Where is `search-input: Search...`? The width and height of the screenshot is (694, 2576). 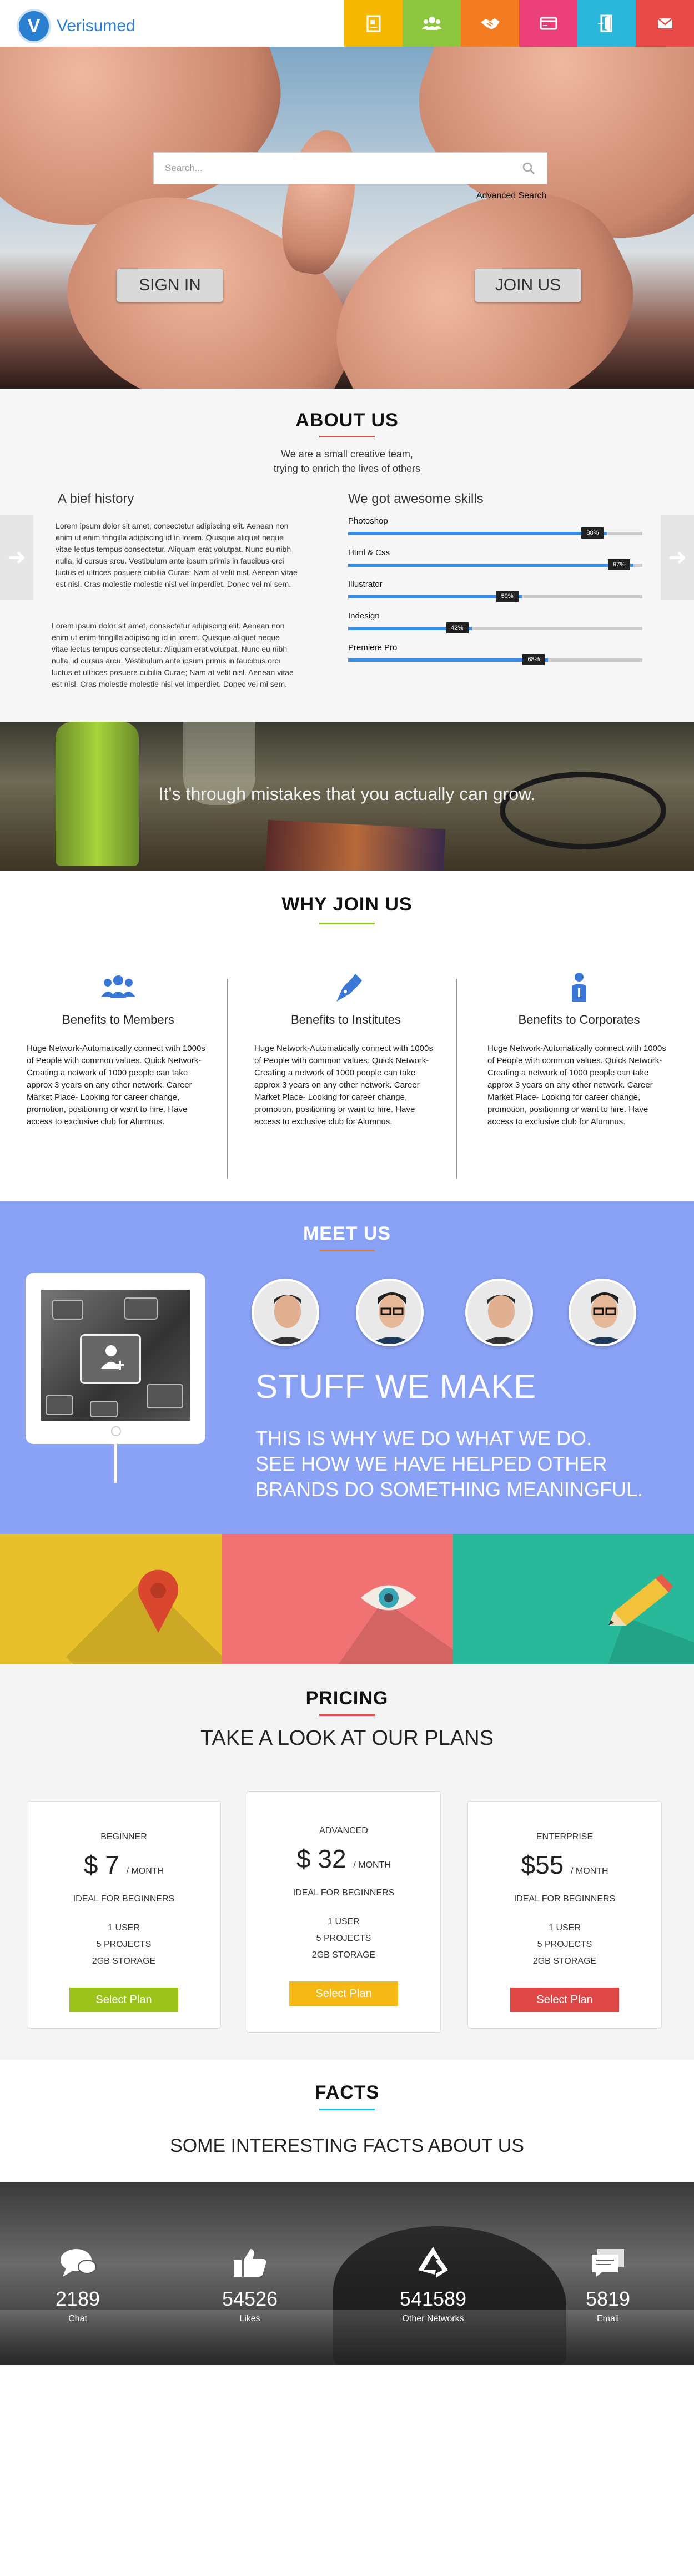
search-input: Search... is located at coordinates (350, 168).